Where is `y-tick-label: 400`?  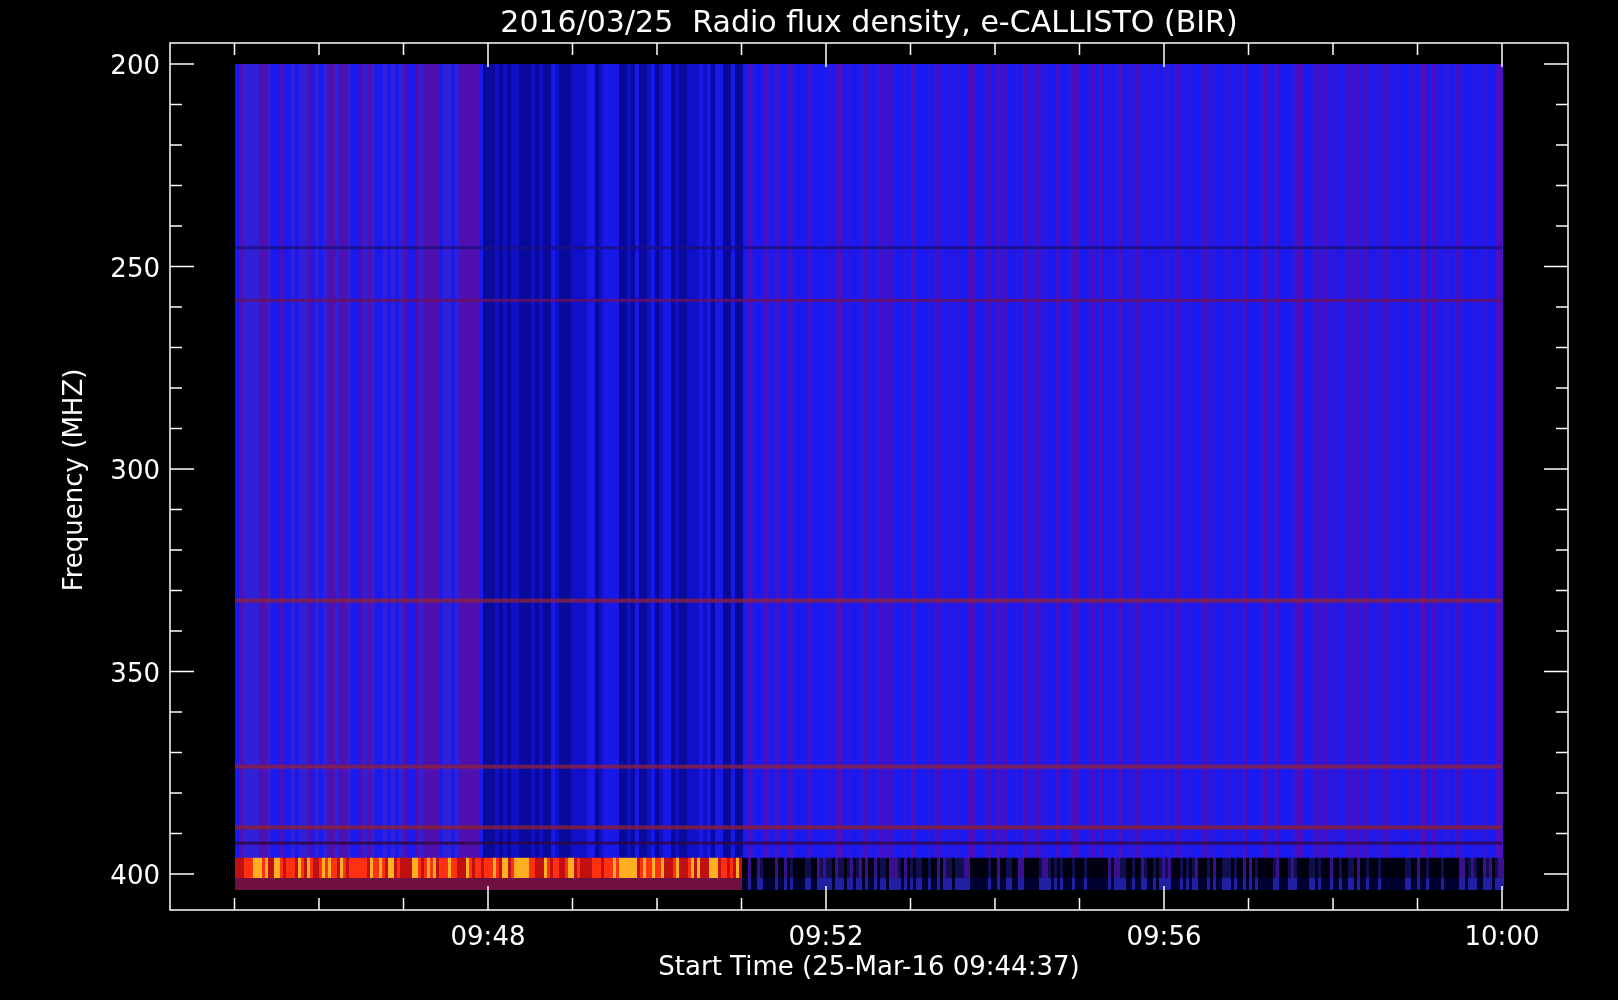 y-tick-label: 400 is located at coordinates (135, 875).